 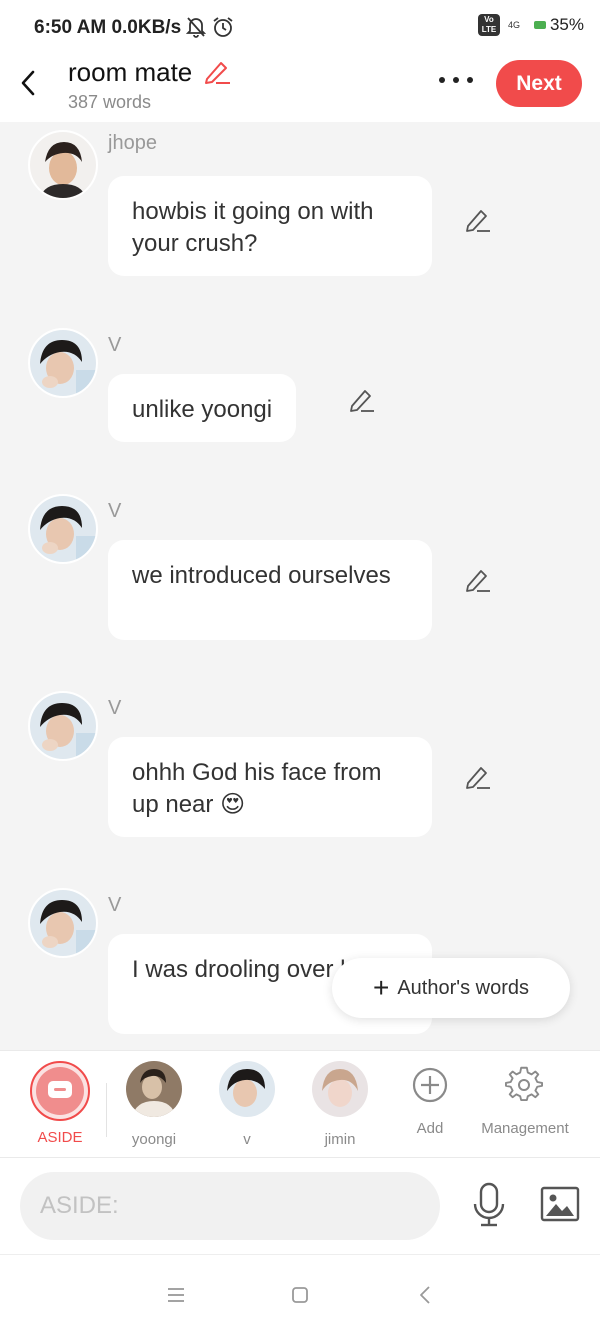 I want to click on message-bubble: howbis it going on with your crush?, so click(x=270, y=226).